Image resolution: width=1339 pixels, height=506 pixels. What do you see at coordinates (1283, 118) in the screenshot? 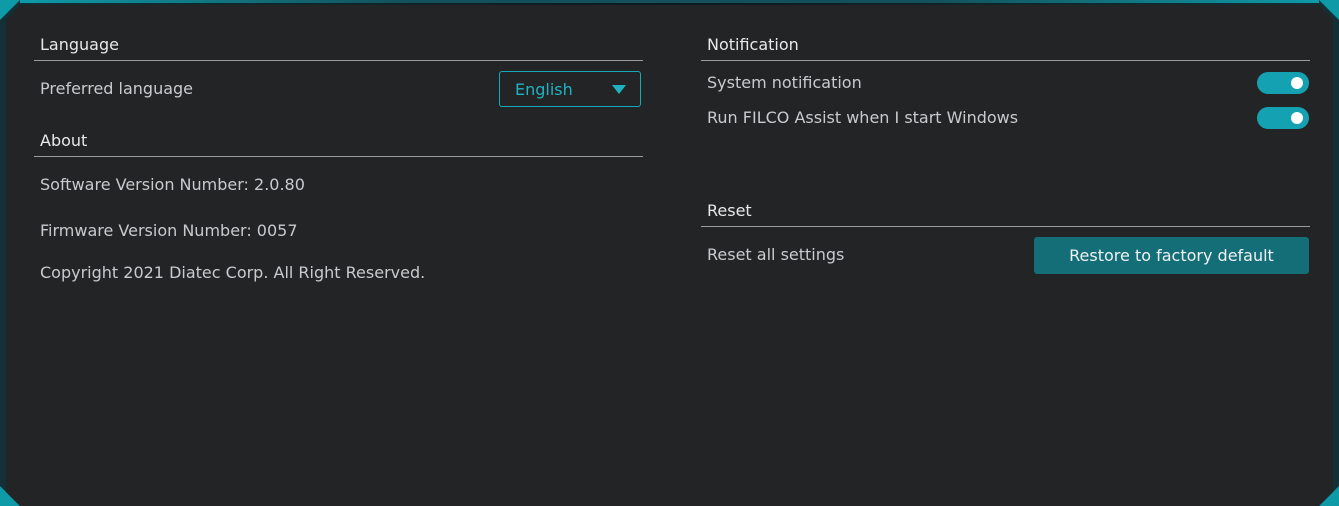
I see `run-on-startup-toggle` at bounding box center [1283, 118].